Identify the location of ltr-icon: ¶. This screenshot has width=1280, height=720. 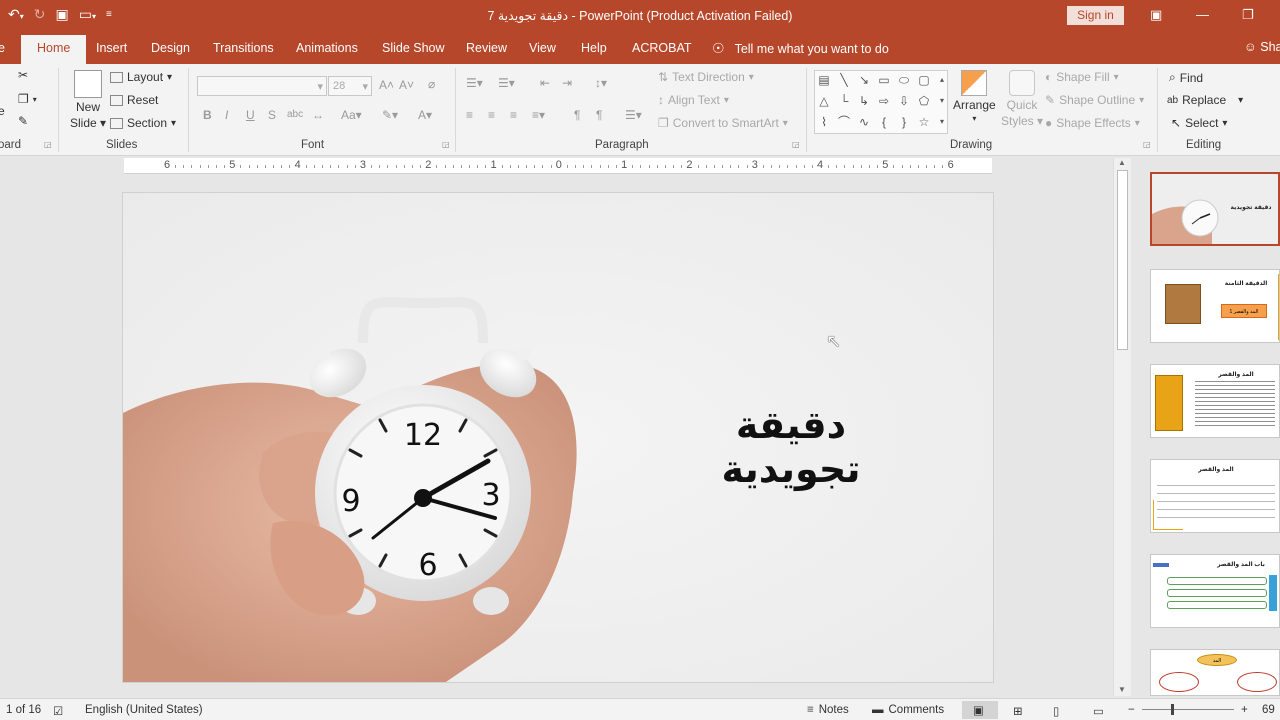
(599, 115).